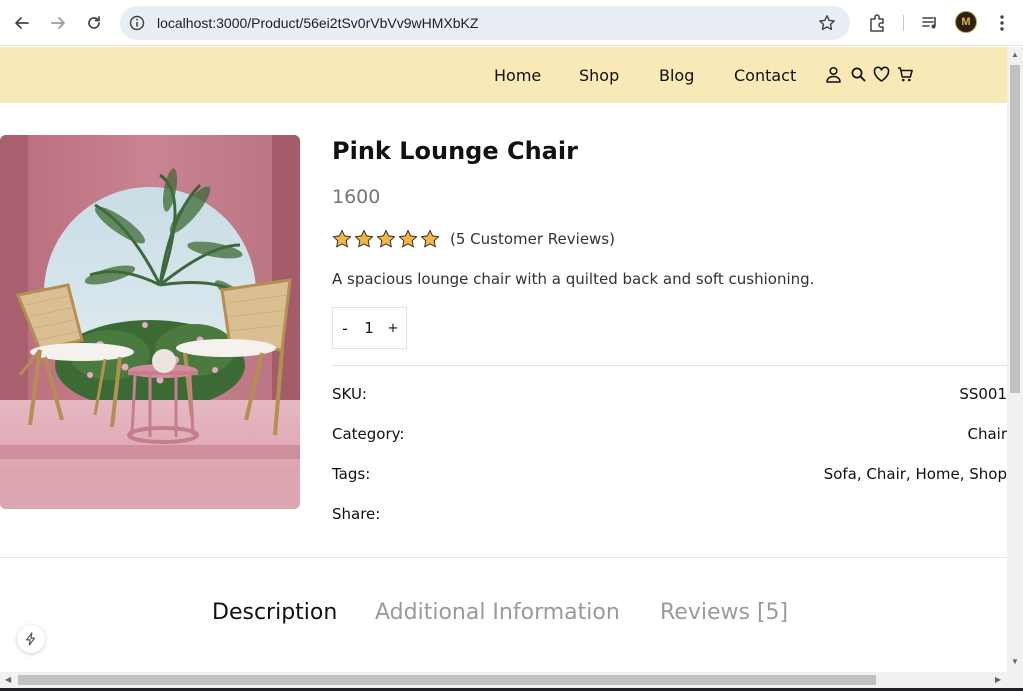 This screenshot has width=1023, height=691. What do you see at coordinates (724, 612) in the screenshot?
I see `tab-reviews: Reviews [5]` at bounding box center [724, 612].